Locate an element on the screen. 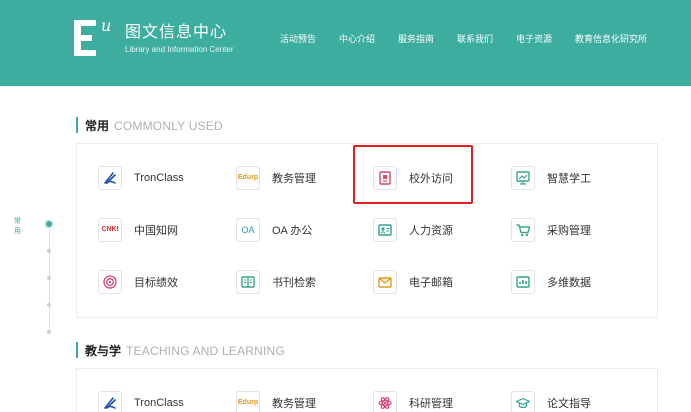 The width and height of the screenshot is (691, 412). app-cnki: CNKI 中国知网 is located at coordinates (138, 230).